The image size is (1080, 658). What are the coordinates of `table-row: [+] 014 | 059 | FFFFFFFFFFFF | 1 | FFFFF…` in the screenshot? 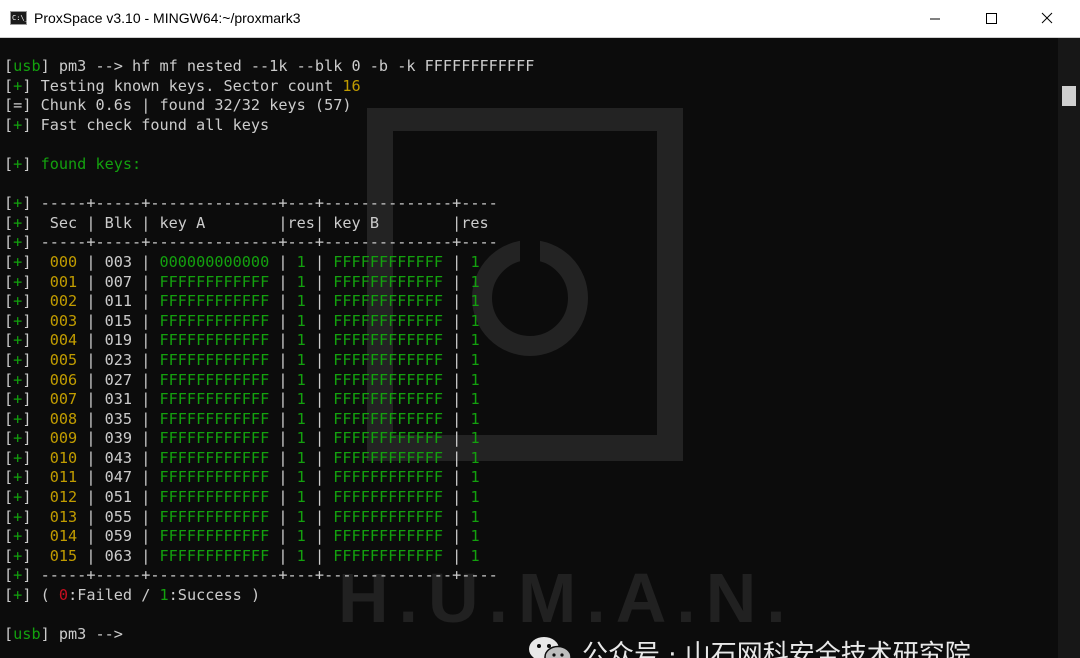 It's located at (242, 536).